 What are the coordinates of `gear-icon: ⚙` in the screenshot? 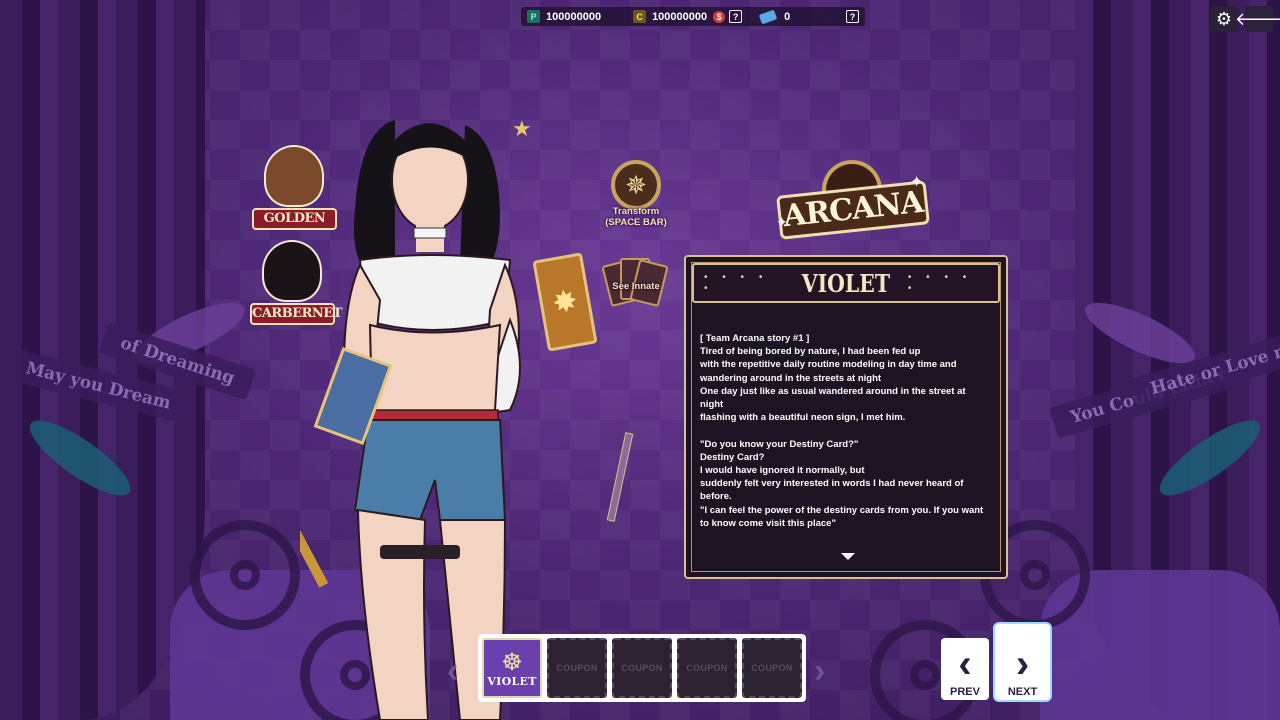 It's located at (1224, 18).